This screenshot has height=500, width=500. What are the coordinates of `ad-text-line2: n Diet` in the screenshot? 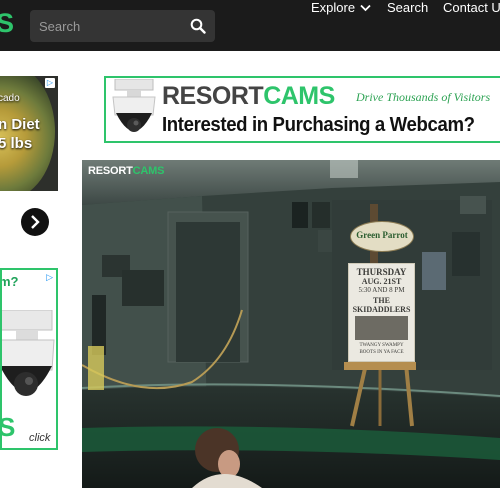 It's located at (20, 124).